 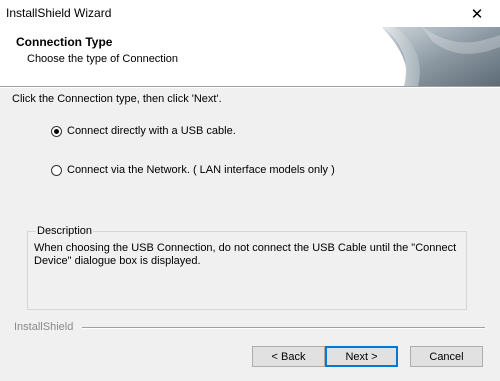 I want to click on option-usb-label: Connect directly with a USB cable., so click(x=151, y=131).